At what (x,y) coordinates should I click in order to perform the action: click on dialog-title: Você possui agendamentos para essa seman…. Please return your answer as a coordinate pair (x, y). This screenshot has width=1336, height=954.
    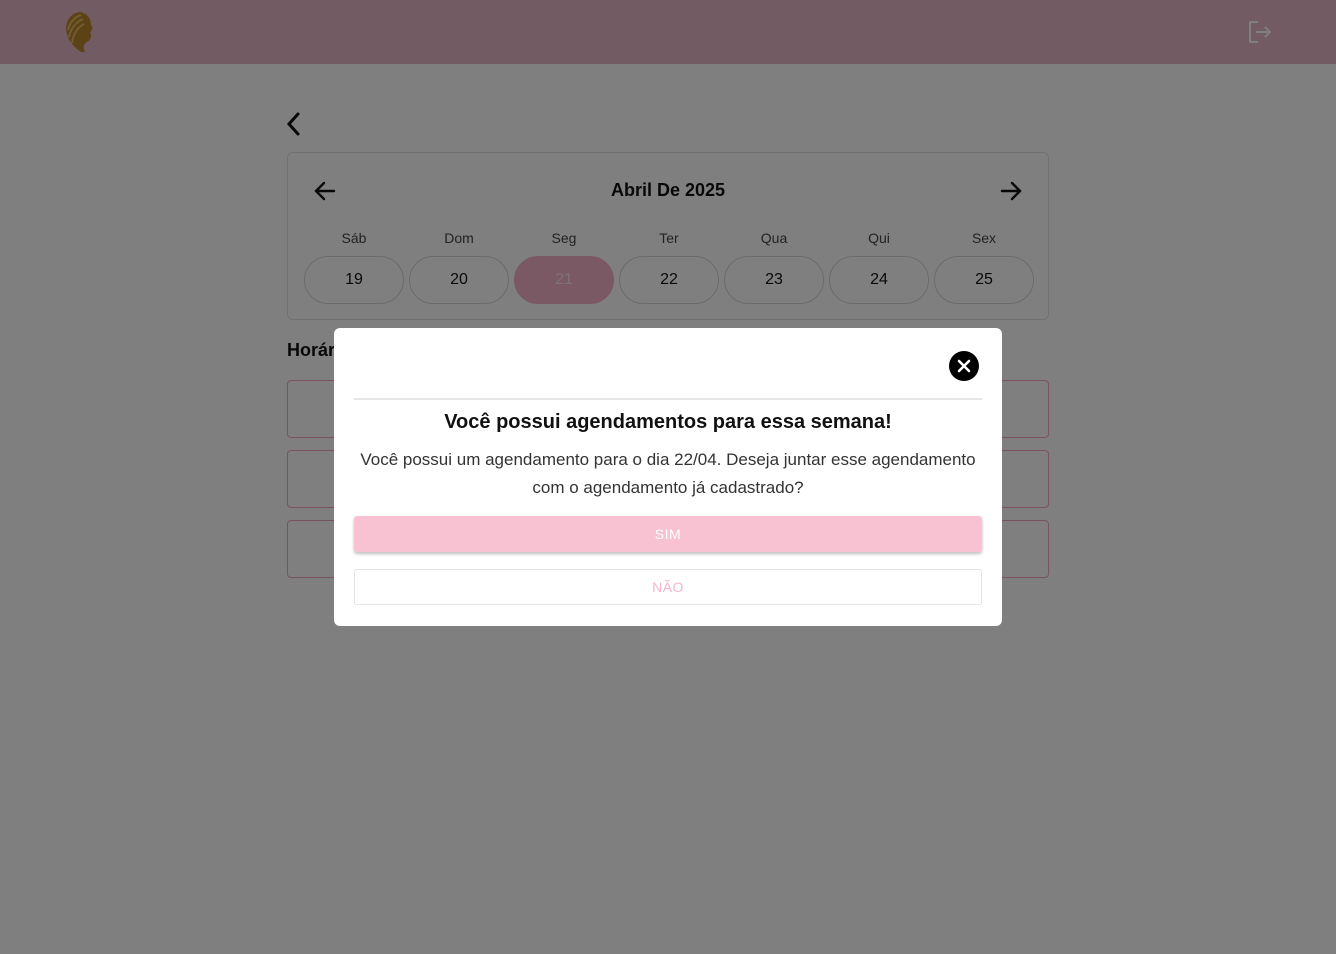
    Looking at the image, I should click on (668, 422).